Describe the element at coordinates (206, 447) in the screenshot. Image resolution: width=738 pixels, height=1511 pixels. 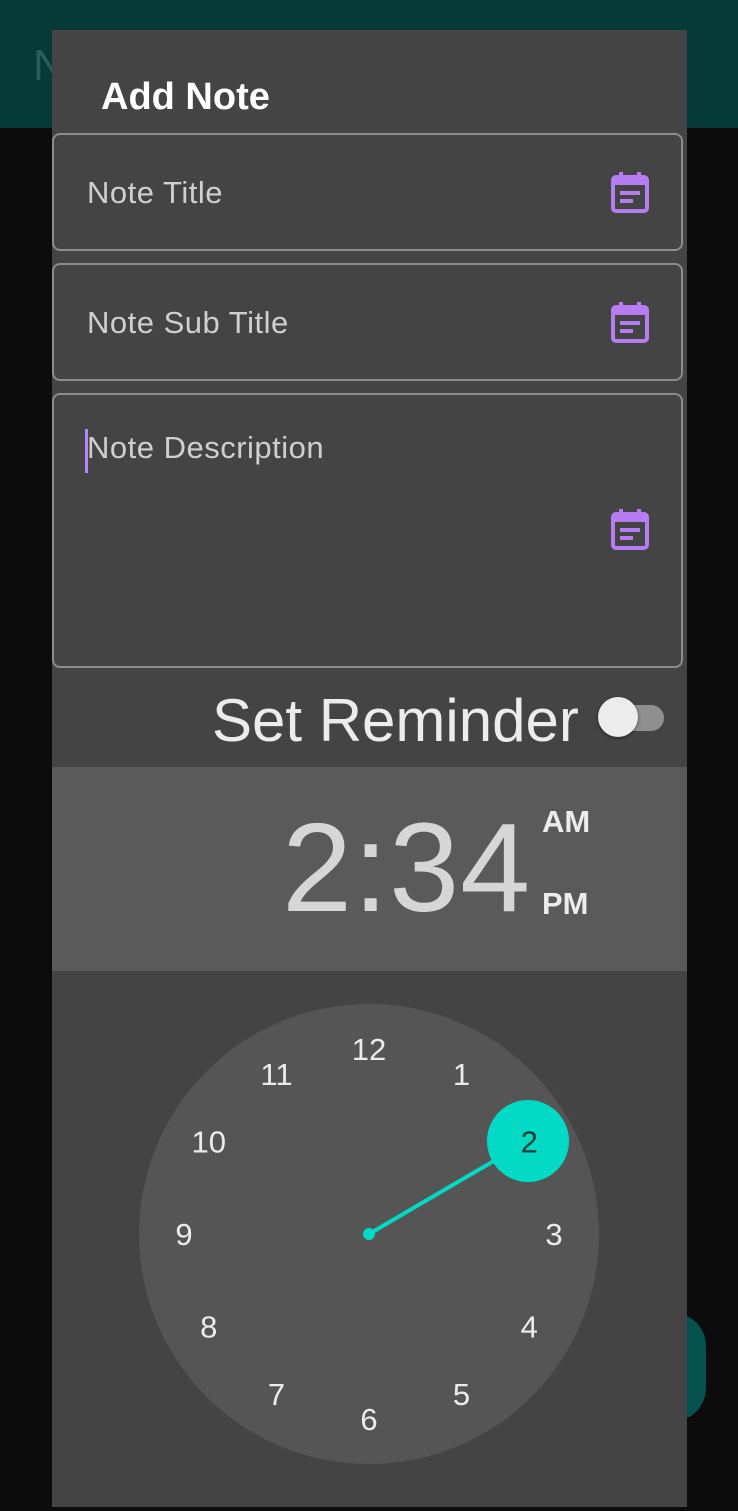
I see `note-description-placeholder: Note Description` at that location.